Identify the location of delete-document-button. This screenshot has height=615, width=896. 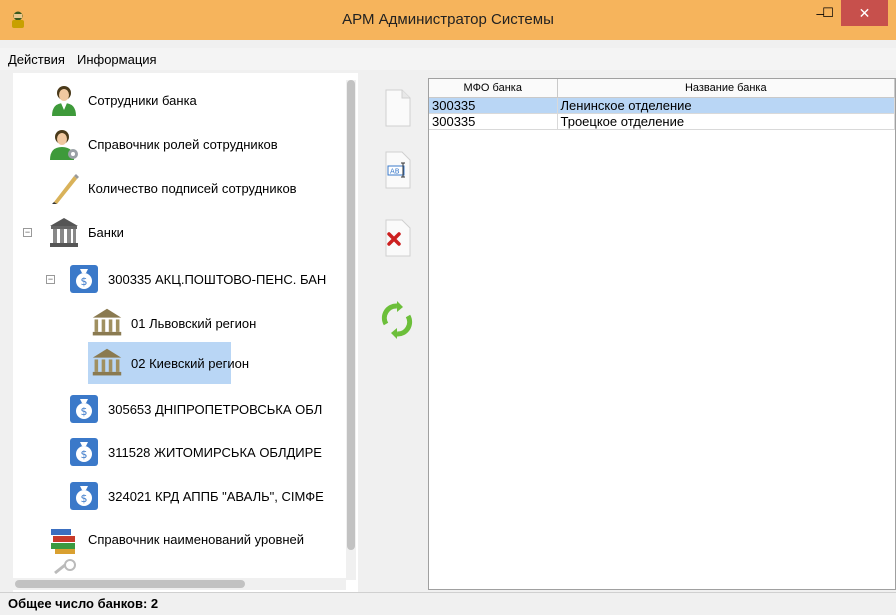
(397, 238).